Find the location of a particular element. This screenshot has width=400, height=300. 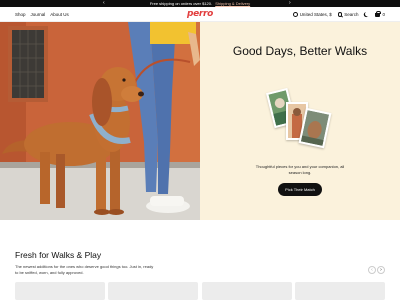

region-selector: United States, $ is located at coordinates (312, 14).